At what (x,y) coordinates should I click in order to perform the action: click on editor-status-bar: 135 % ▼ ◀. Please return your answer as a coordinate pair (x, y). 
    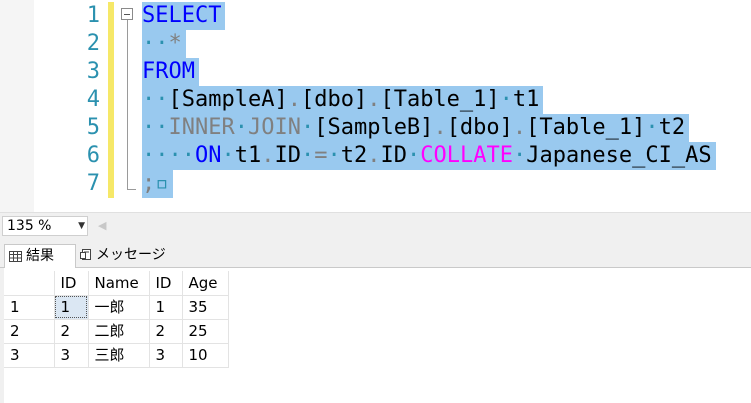
    Looking at the image, I should click on (375, 225).